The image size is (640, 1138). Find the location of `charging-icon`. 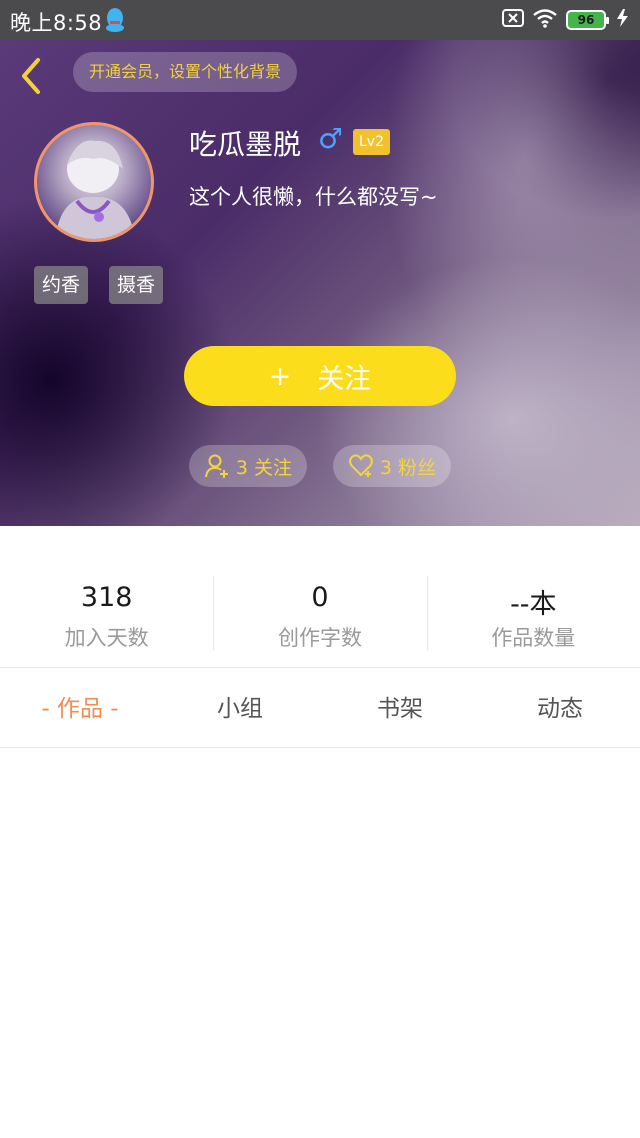

charging-icon is located at coordinates (623, 20).